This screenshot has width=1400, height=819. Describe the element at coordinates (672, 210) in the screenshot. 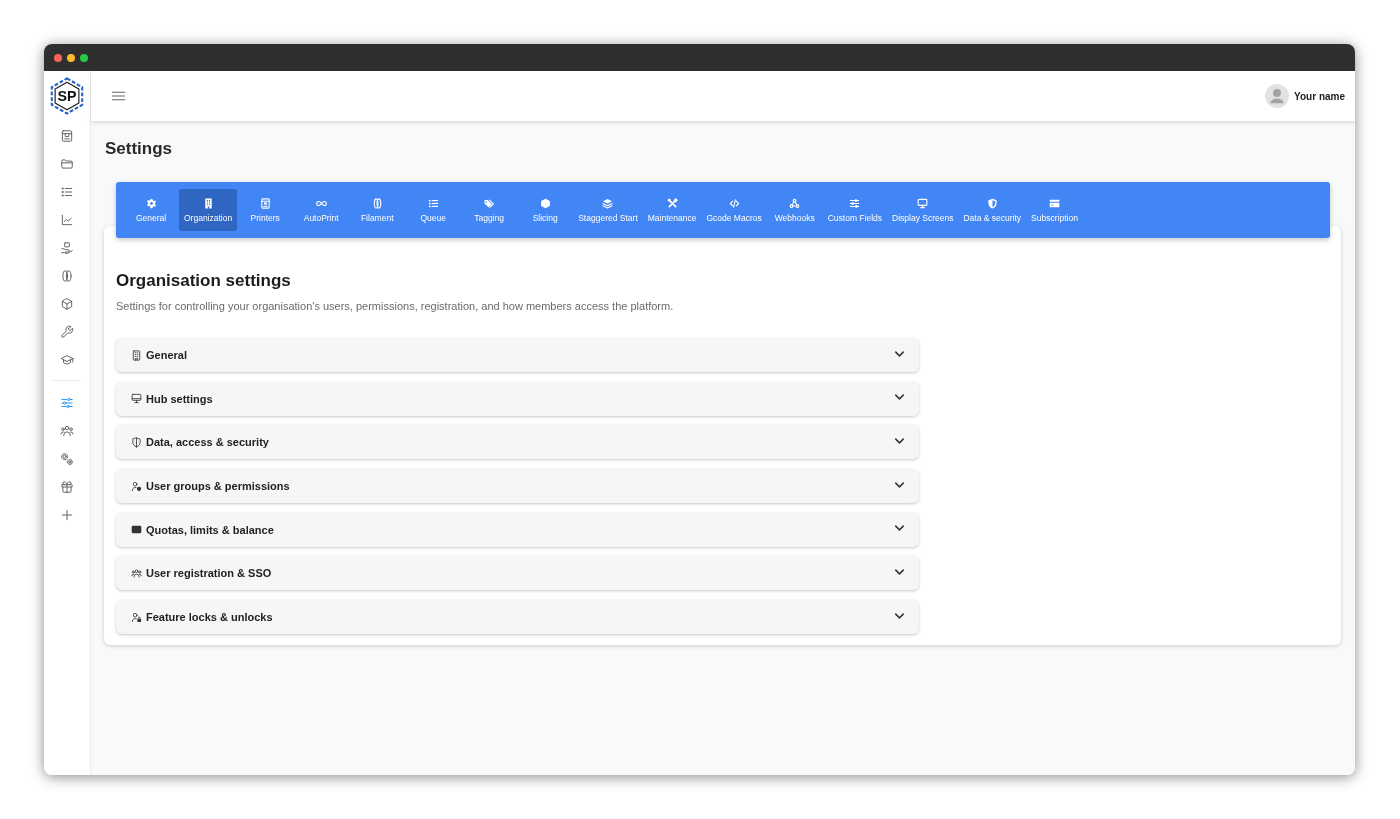

I see `settings-tab: Maintenance` at that location.